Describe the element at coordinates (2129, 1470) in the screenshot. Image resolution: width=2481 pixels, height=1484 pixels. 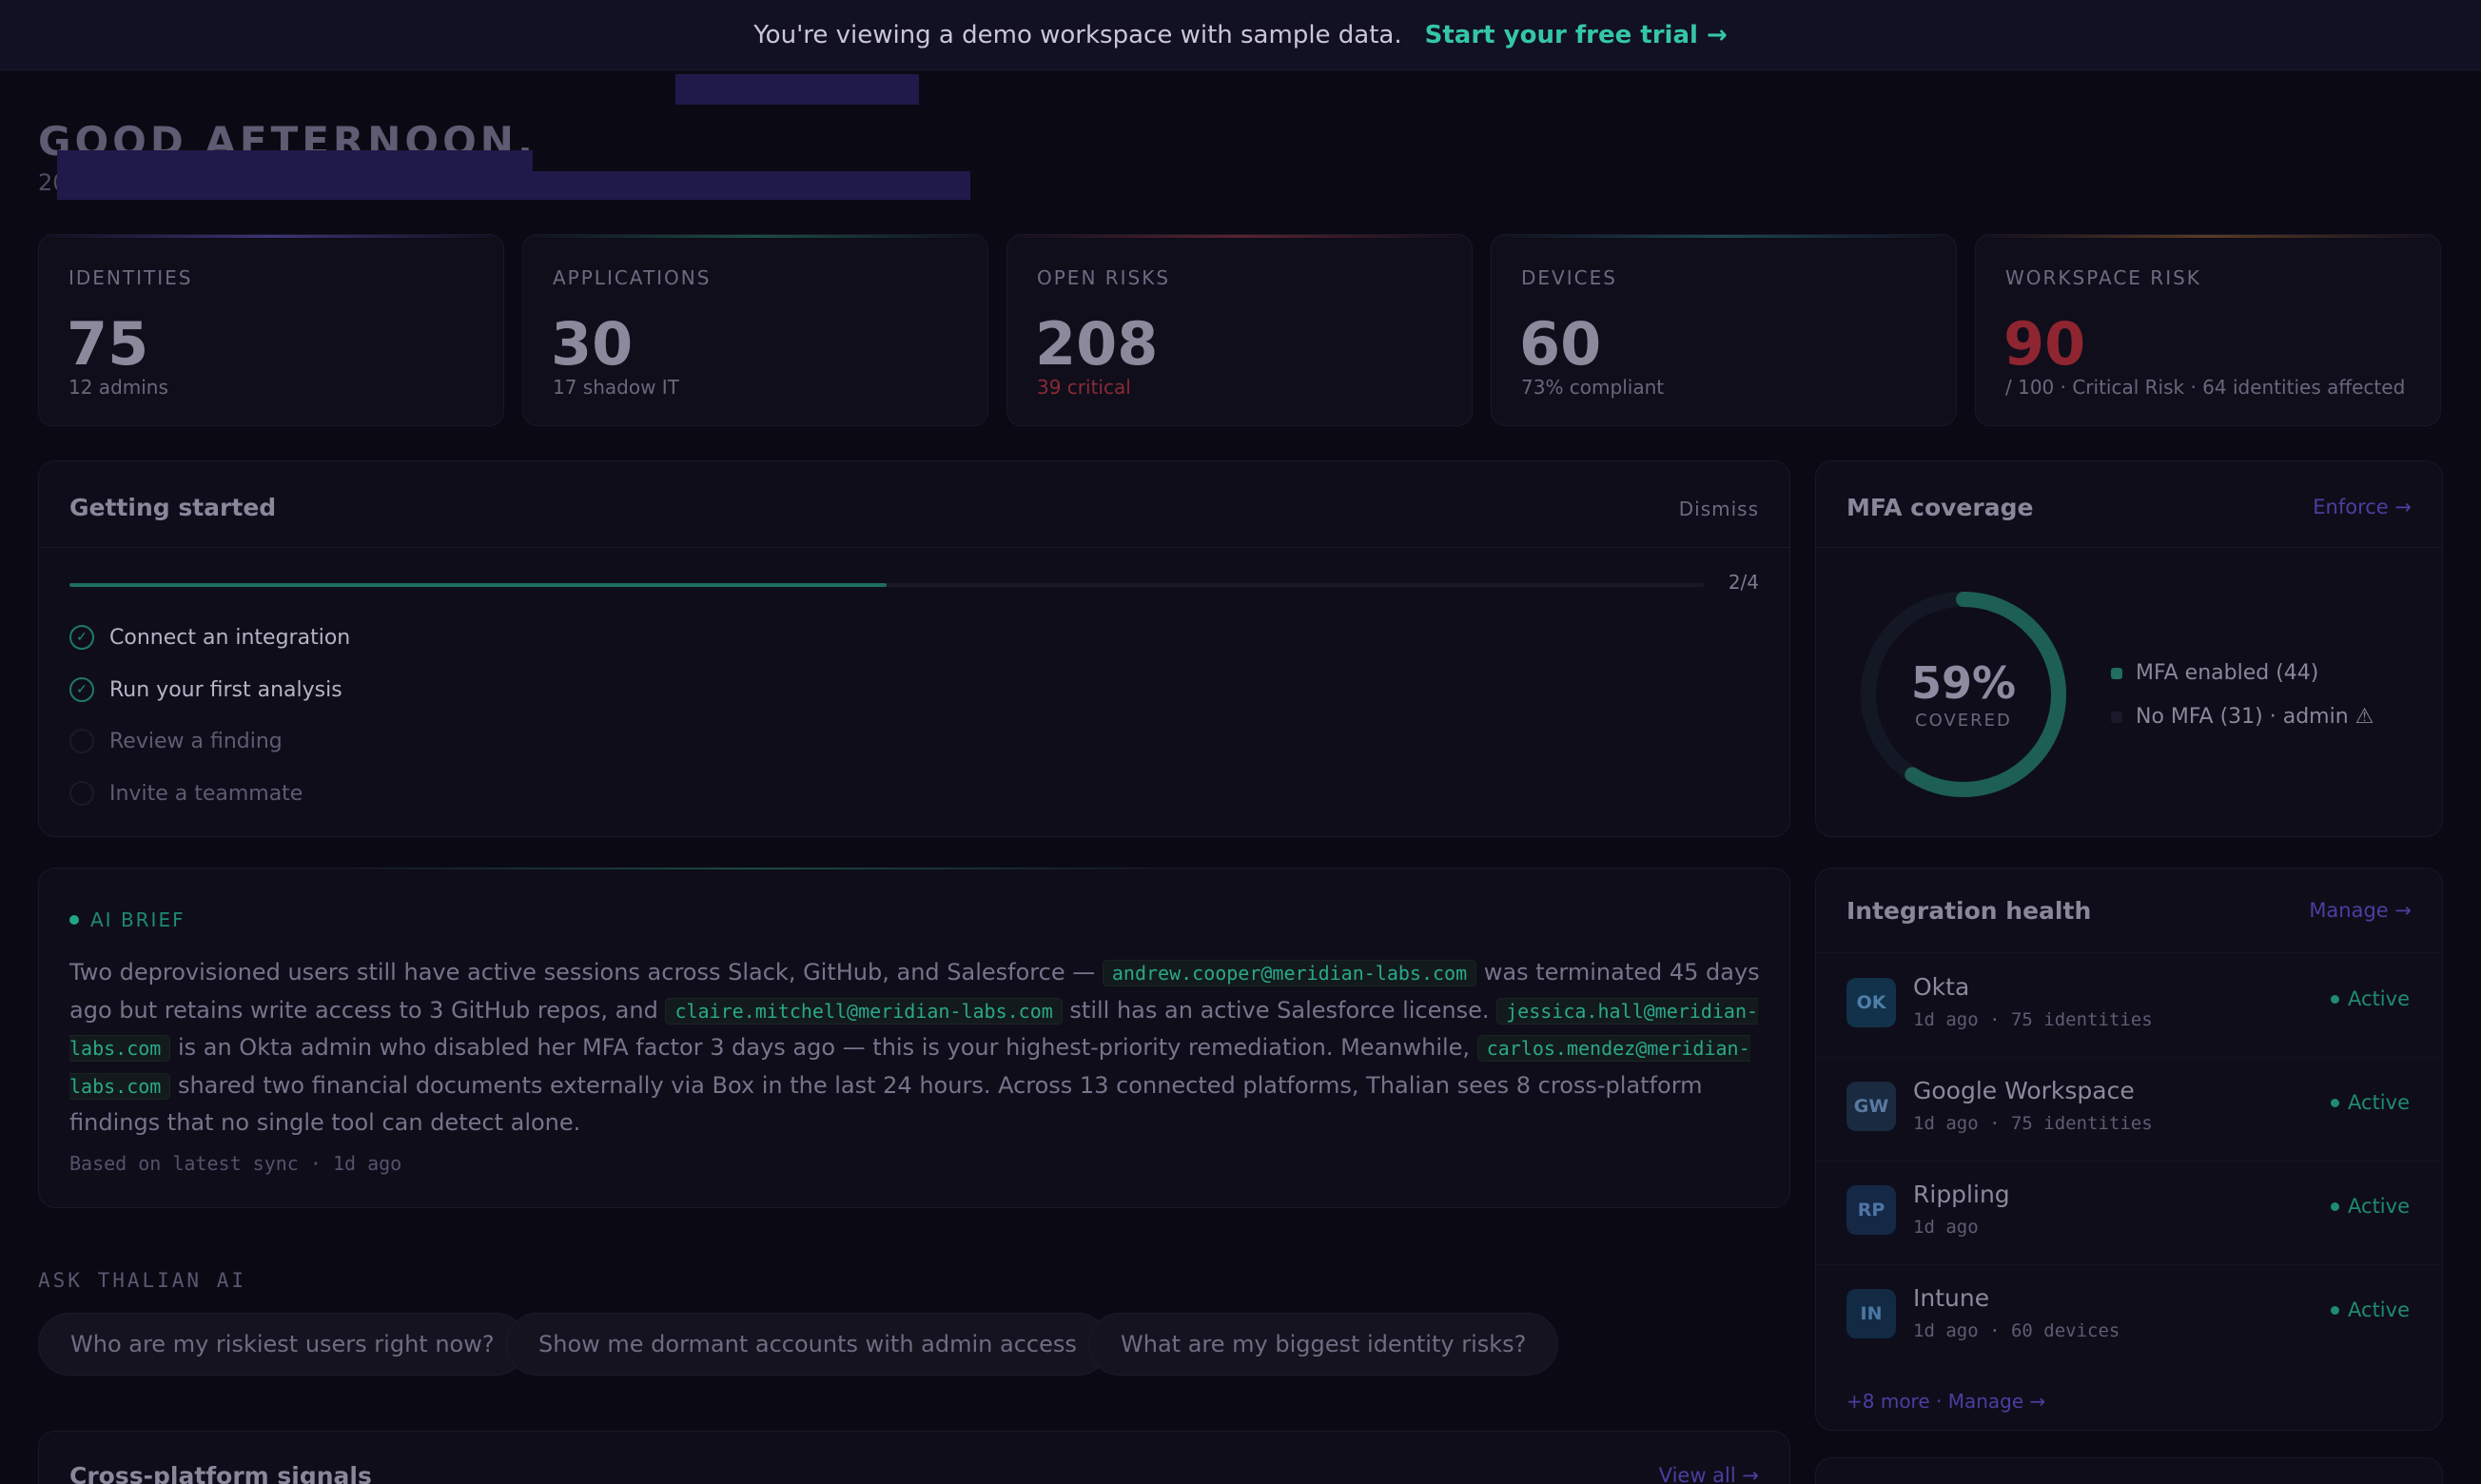
I see `side-panel` at that location.